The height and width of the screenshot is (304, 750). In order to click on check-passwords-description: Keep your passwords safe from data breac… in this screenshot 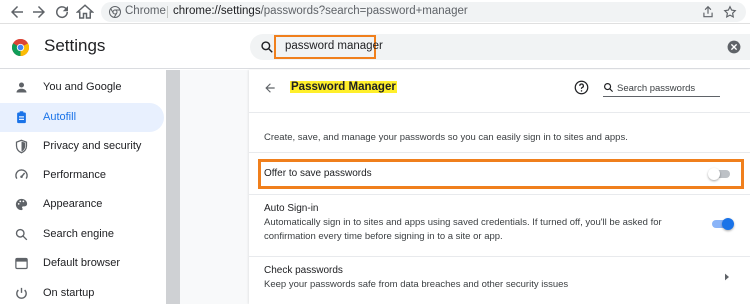, I will do `click(416, 284)`.